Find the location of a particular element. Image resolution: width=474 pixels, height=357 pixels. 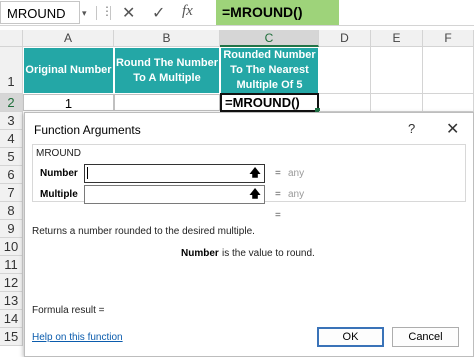

row-header-4: 4 is located at coordinates (11, 139).